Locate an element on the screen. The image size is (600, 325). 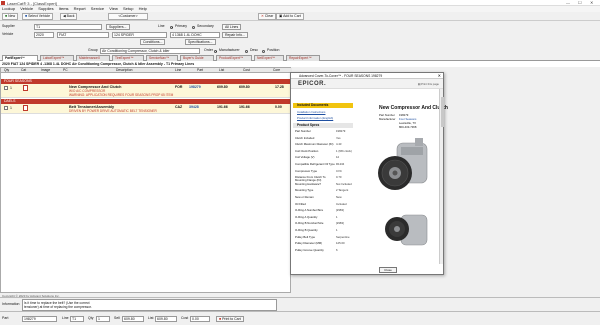
engine-select: 4 1368 1.4L DOHC is located at coordinates (195, 35).